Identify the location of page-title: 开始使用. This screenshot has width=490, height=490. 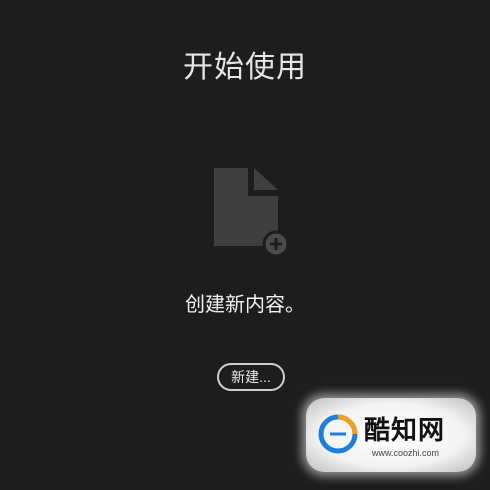
(245, 67).